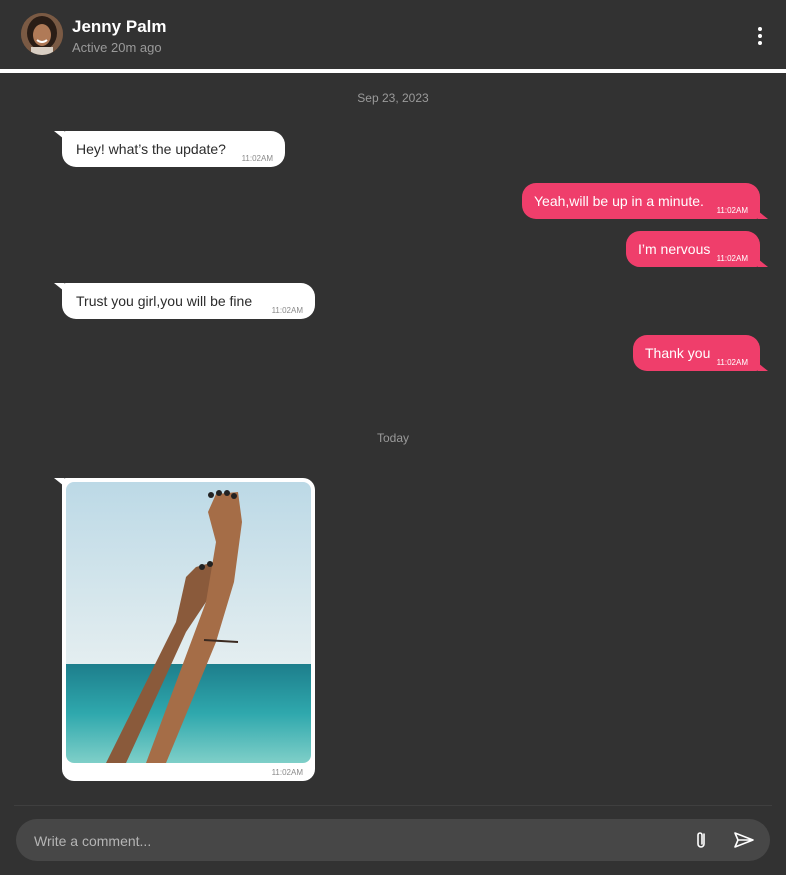 The height and width of the screenshot is (875, 786). I want to click on more-options-button, so click(760, 36).